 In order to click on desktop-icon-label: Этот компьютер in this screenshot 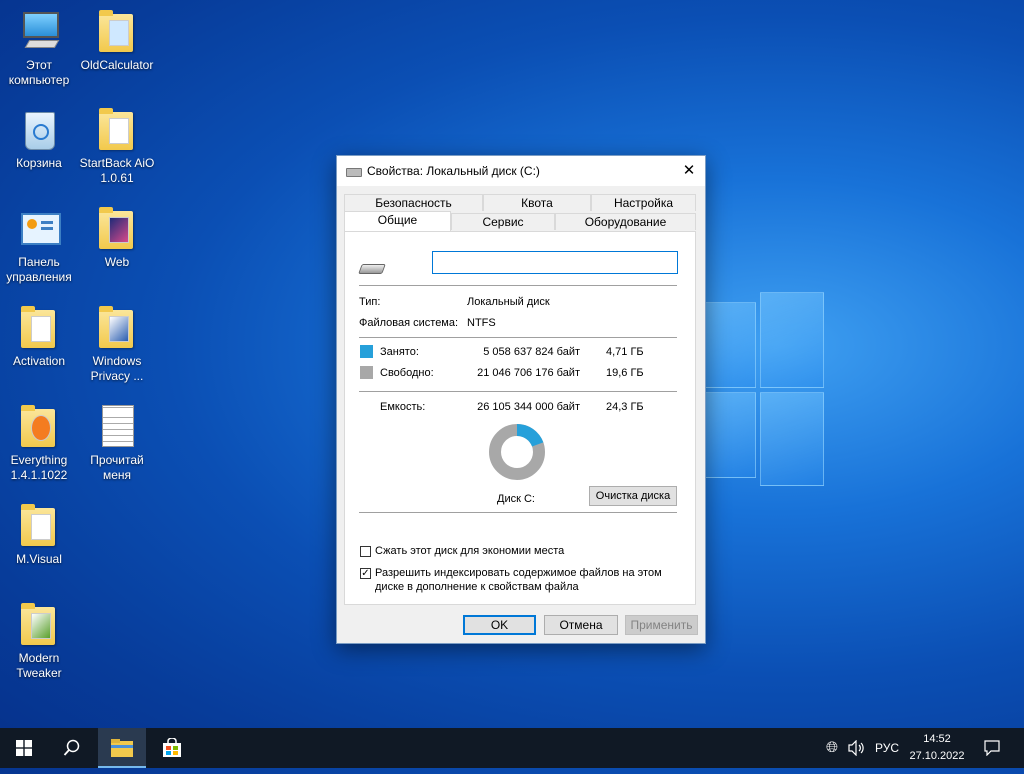, I will do `click(39, 72)`.